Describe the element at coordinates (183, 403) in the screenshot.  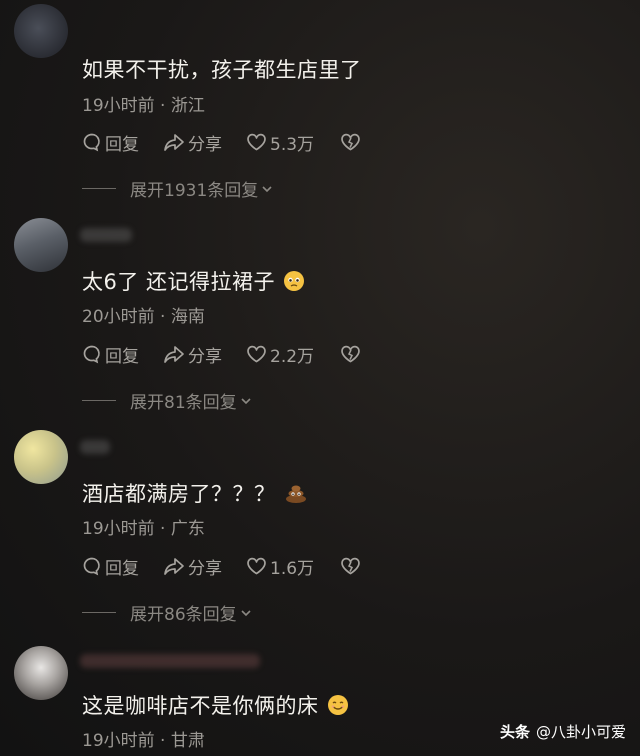
I see `expand-replies-label: 展开81条回复` at that location.